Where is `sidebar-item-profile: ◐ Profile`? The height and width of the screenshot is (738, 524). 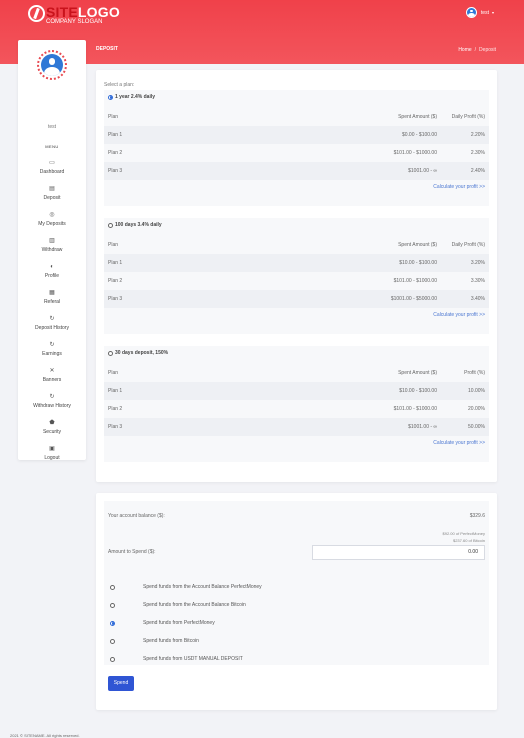
sidebar-item-profile: ◐ Profile is located at coordinates (52, 272).